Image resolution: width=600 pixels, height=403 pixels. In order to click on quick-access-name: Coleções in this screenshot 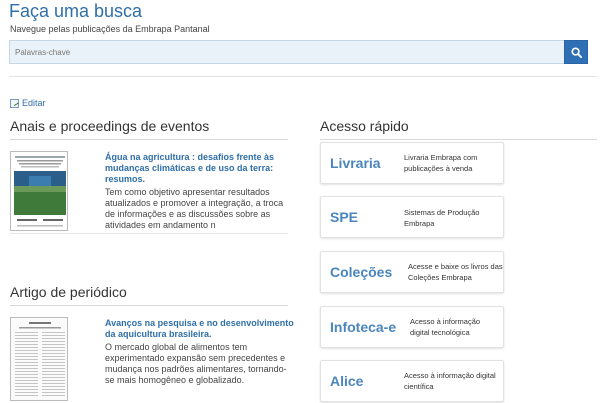, I will do `click(361, 272)`.